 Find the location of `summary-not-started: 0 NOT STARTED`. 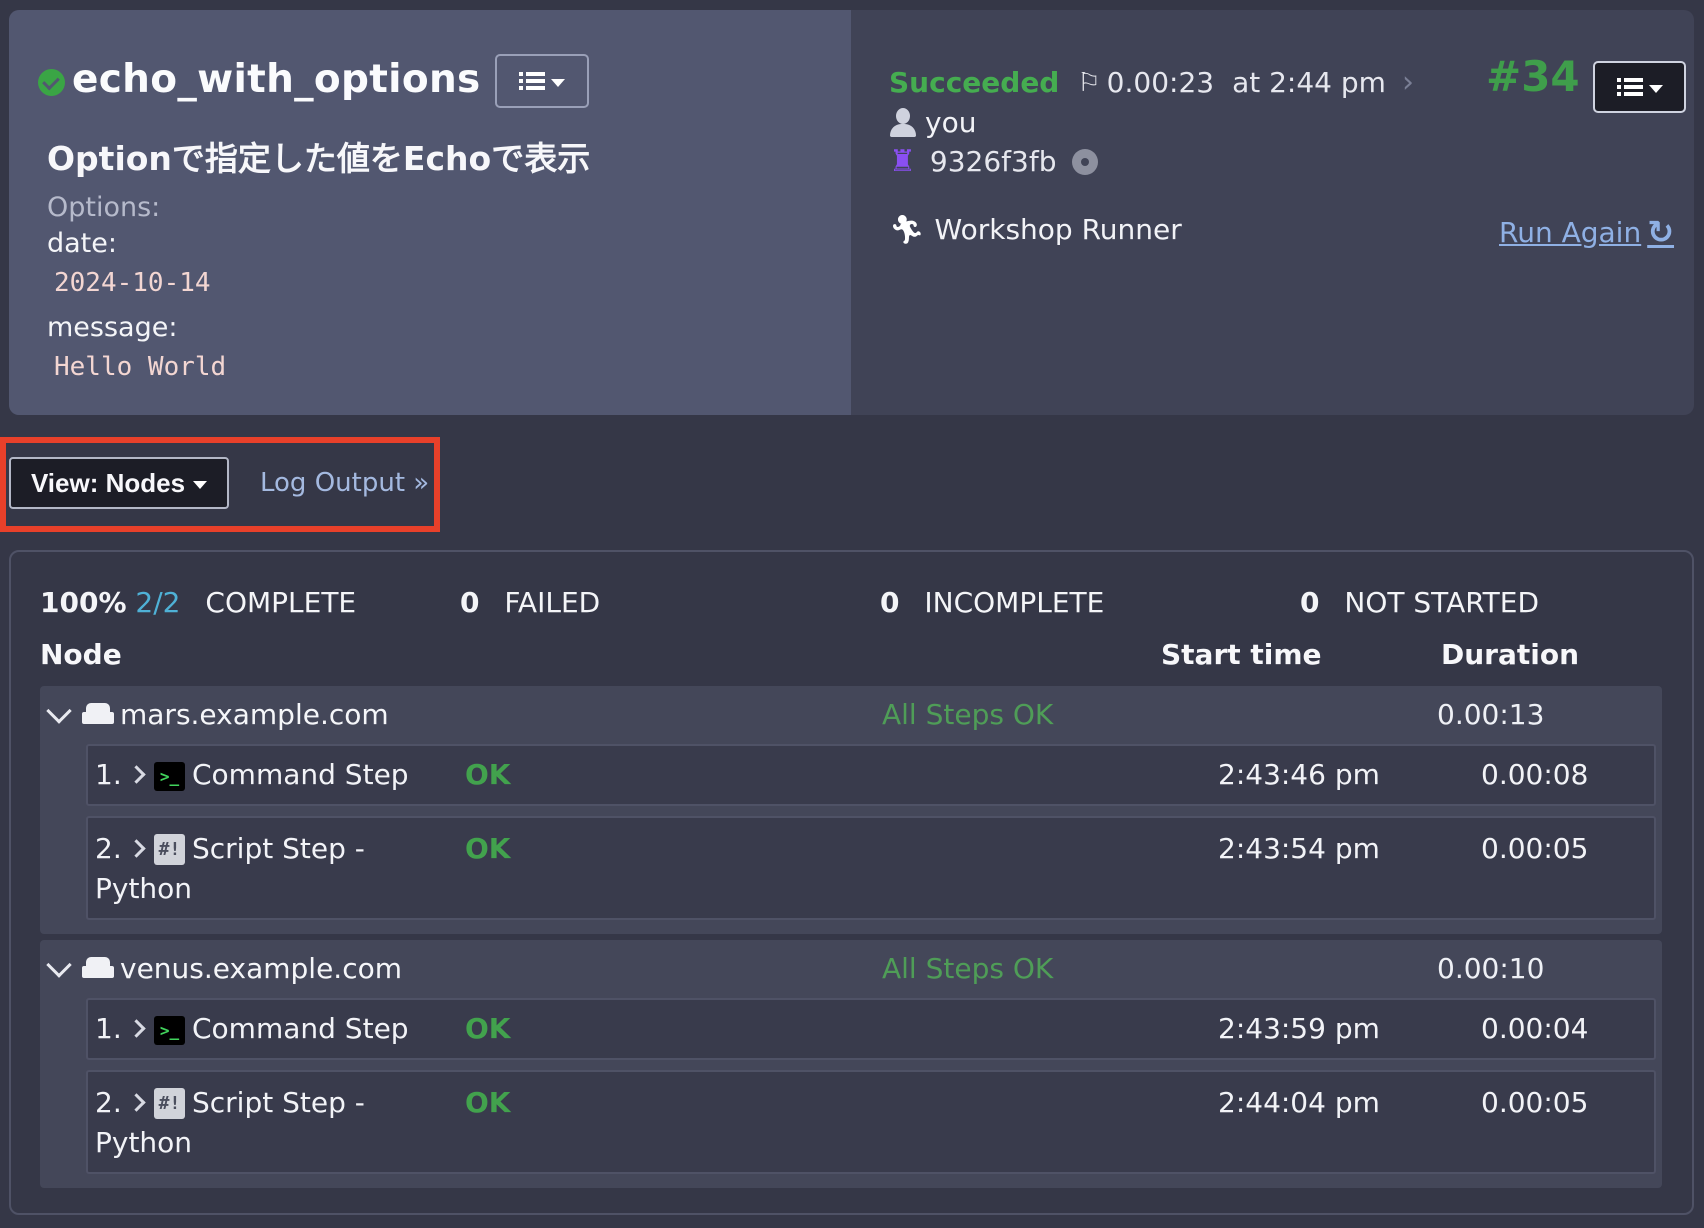

summary-not-started: 0 NOT STARTED is located at coordinates (1419, 602).